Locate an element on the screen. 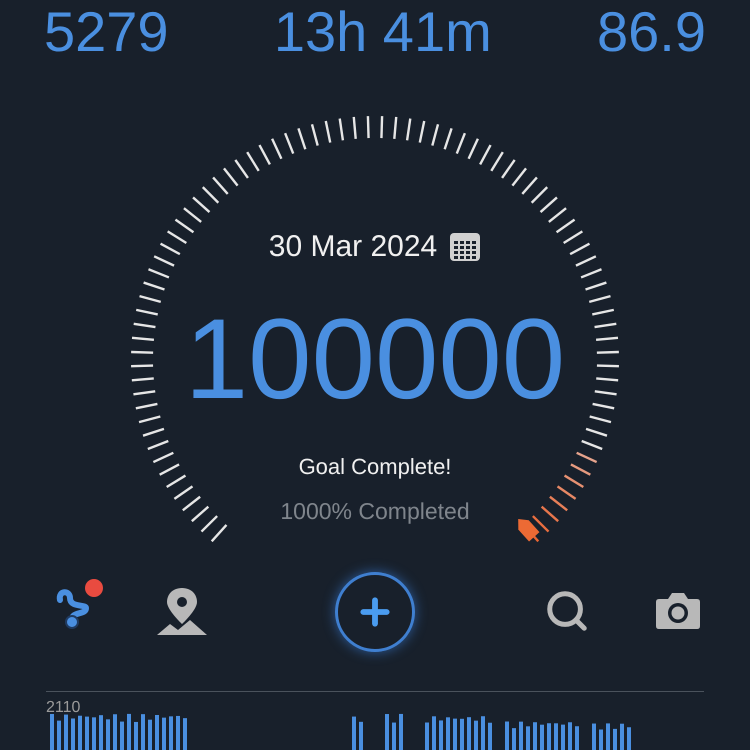  camera-icon is located at coordinates (678, 611).